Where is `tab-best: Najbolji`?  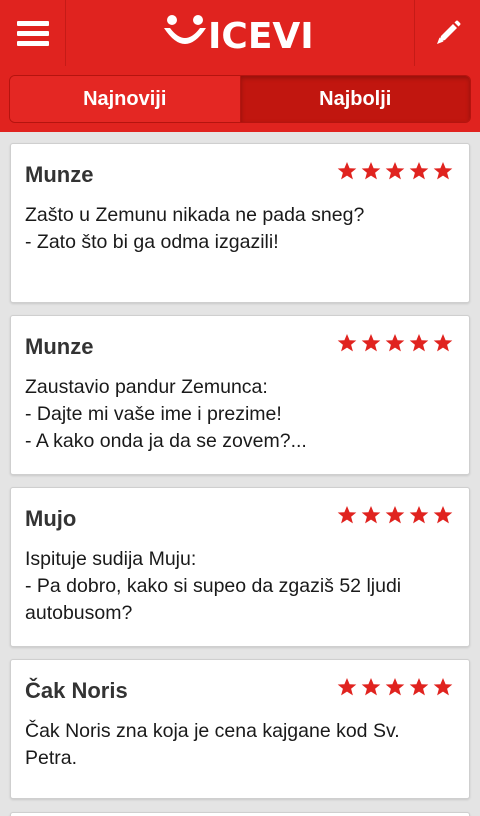 tab-best: Najbolji is located at coordinates (355, 99).